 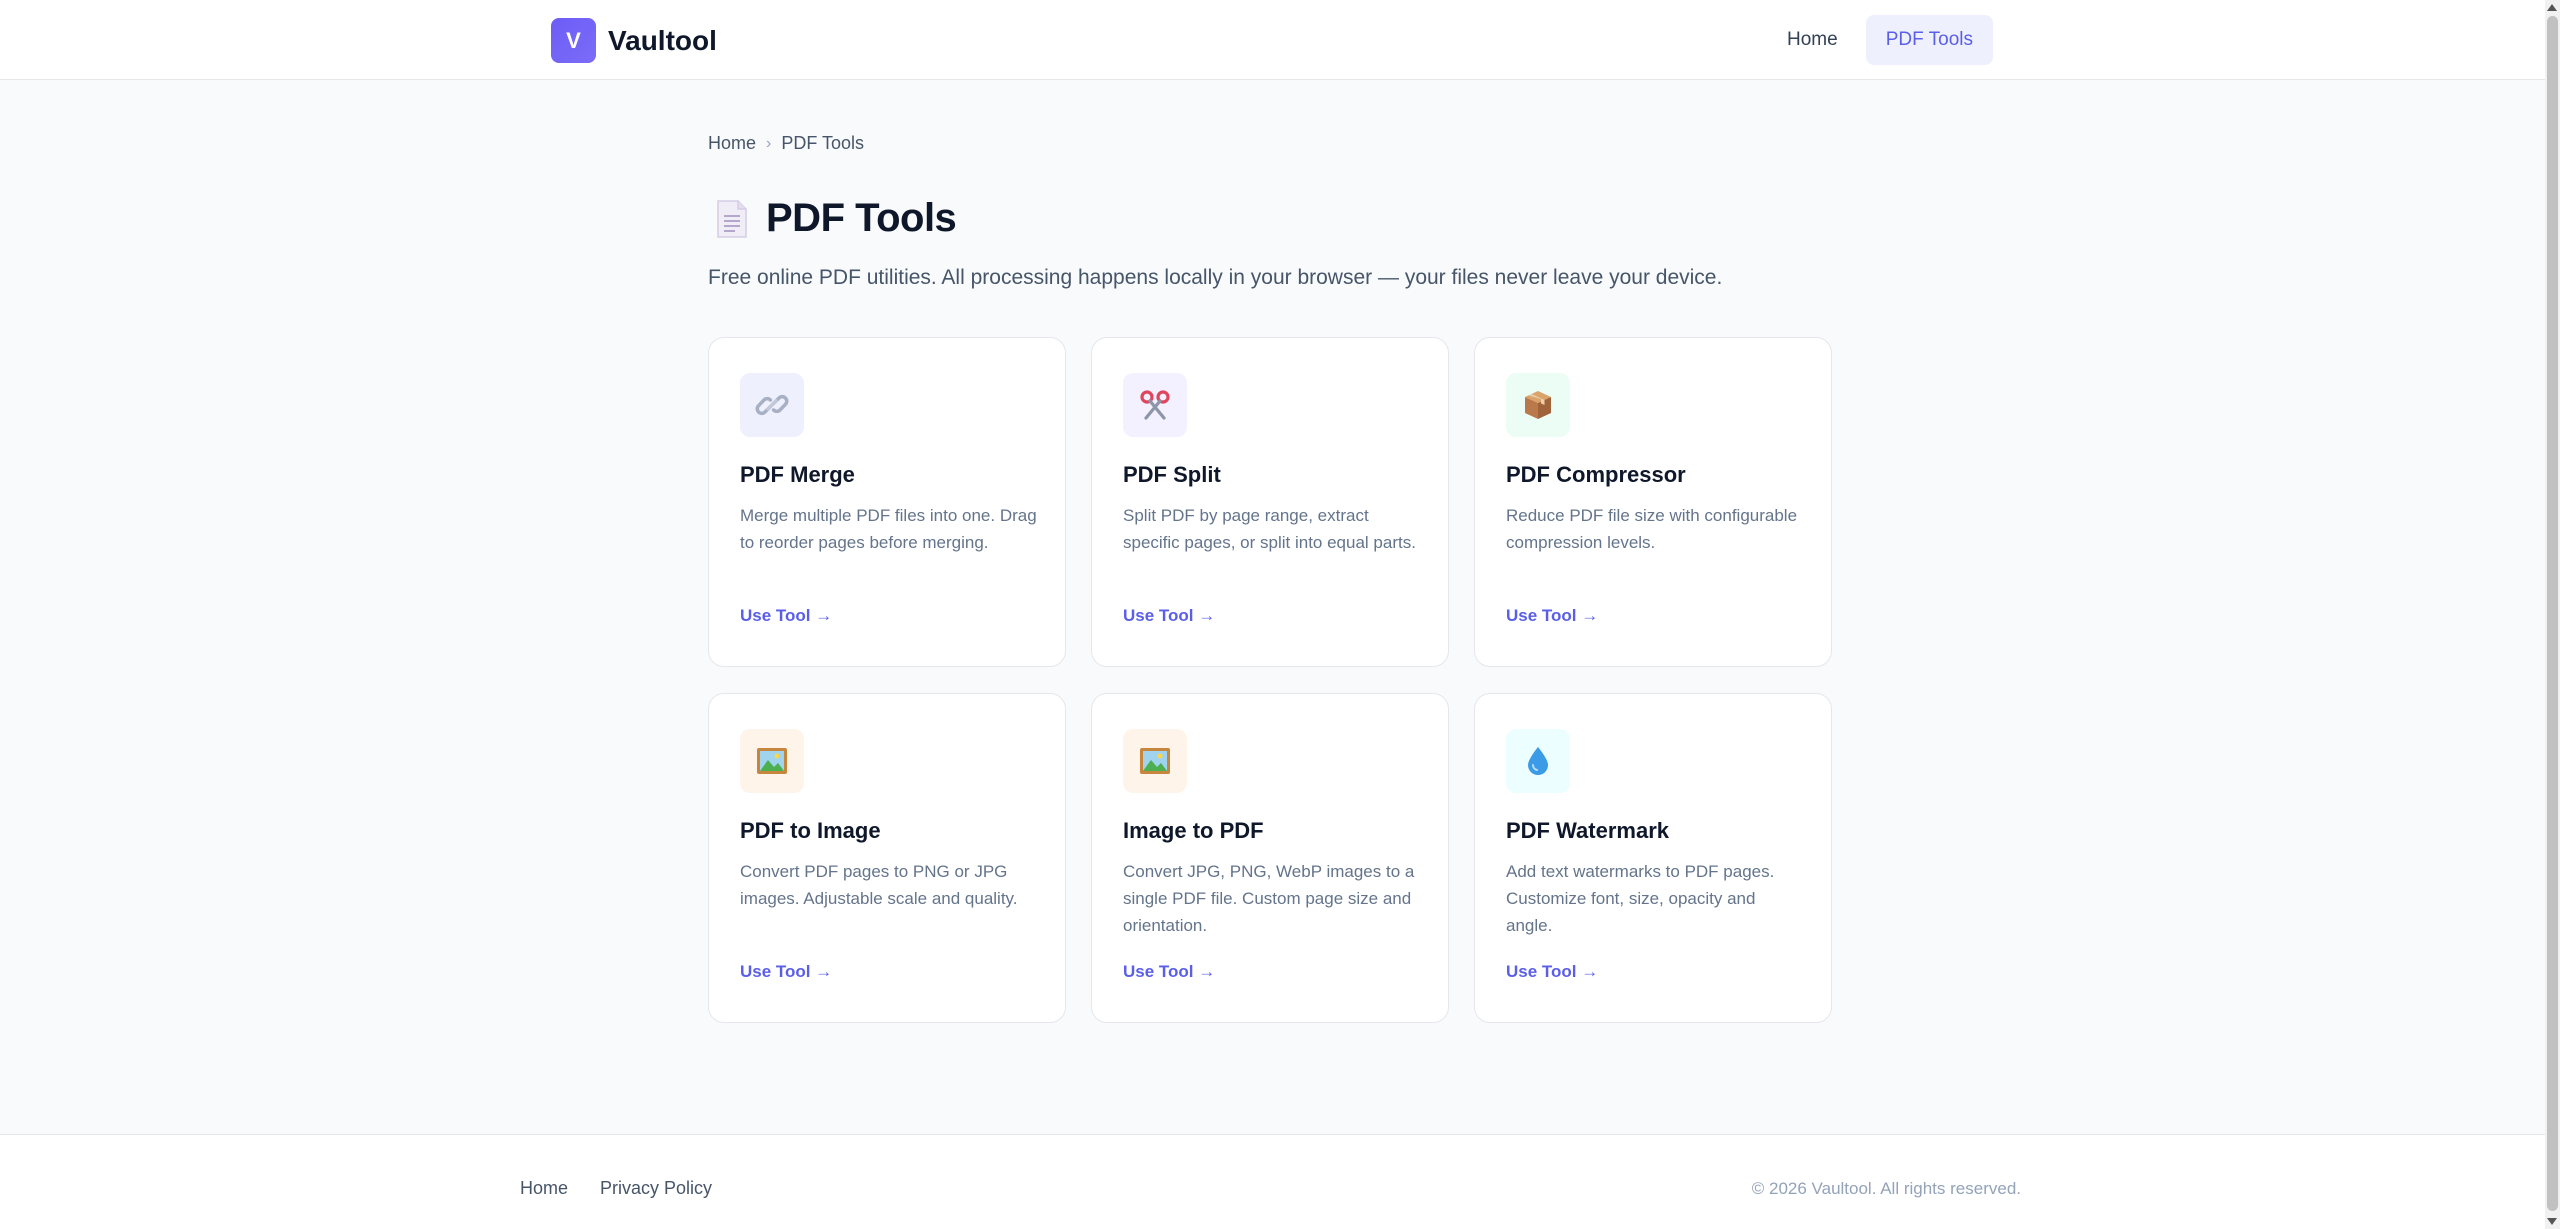 What do you see at coordinates (1812, 40) in the screenshot?
I see `nav-home: Home` at bounding box center [1812, 40].